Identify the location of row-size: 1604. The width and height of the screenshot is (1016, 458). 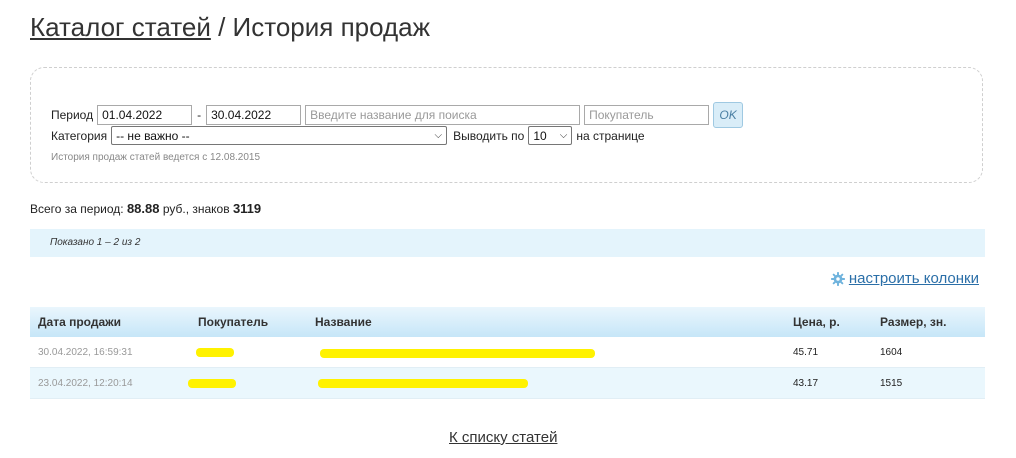
(891, 352).